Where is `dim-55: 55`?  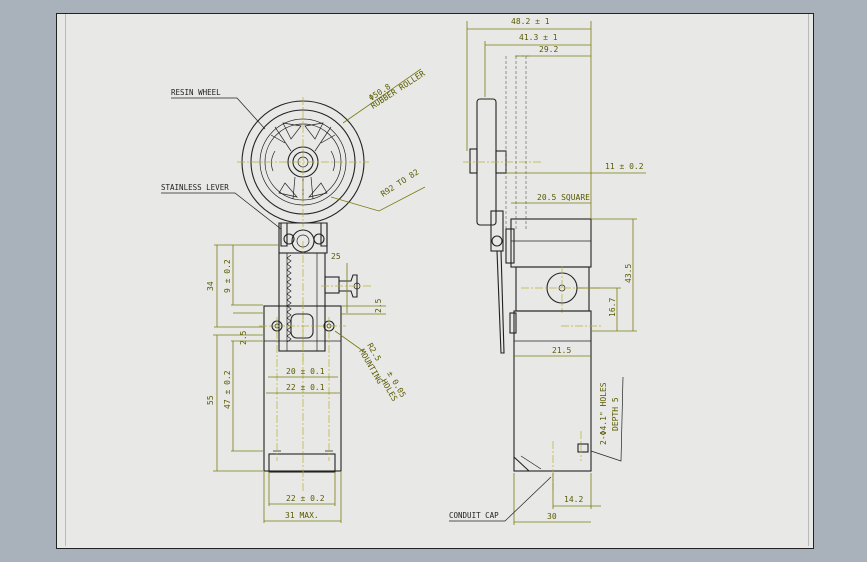
dim-55: 55 is located at coordinates (210, 400).